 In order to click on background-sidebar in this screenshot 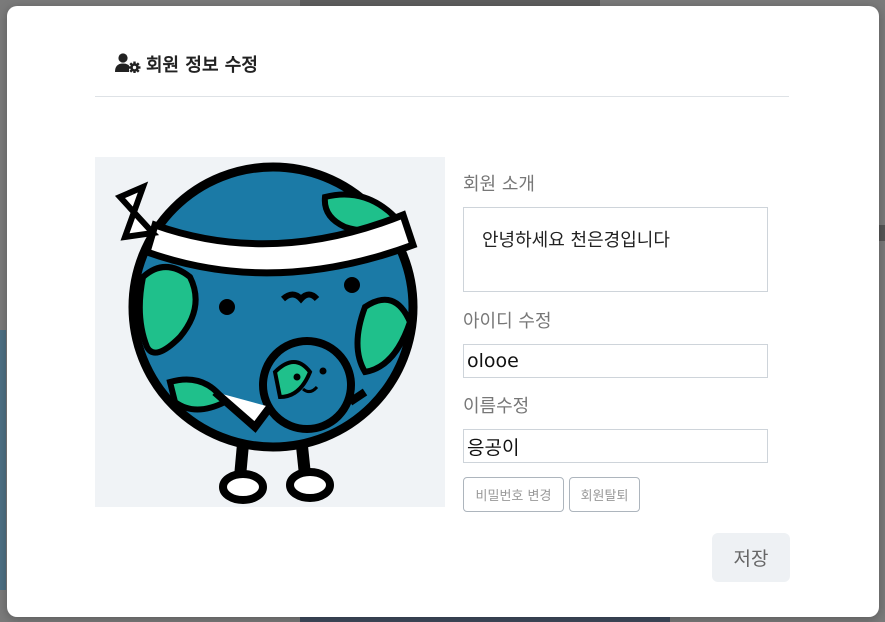, I will do `click(3, 460)`.